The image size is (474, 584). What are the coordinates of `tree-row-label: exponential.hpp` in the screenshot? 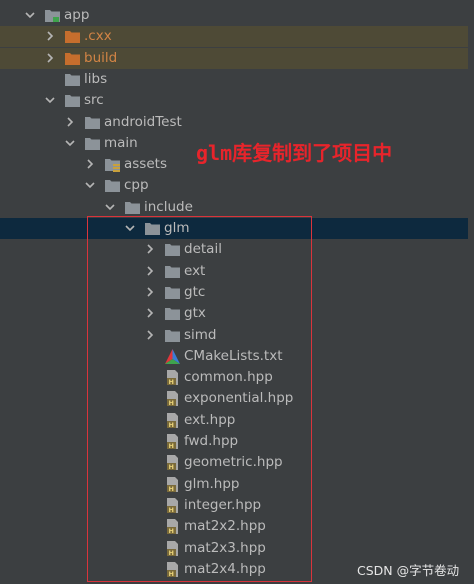 It's located at (239, 398).